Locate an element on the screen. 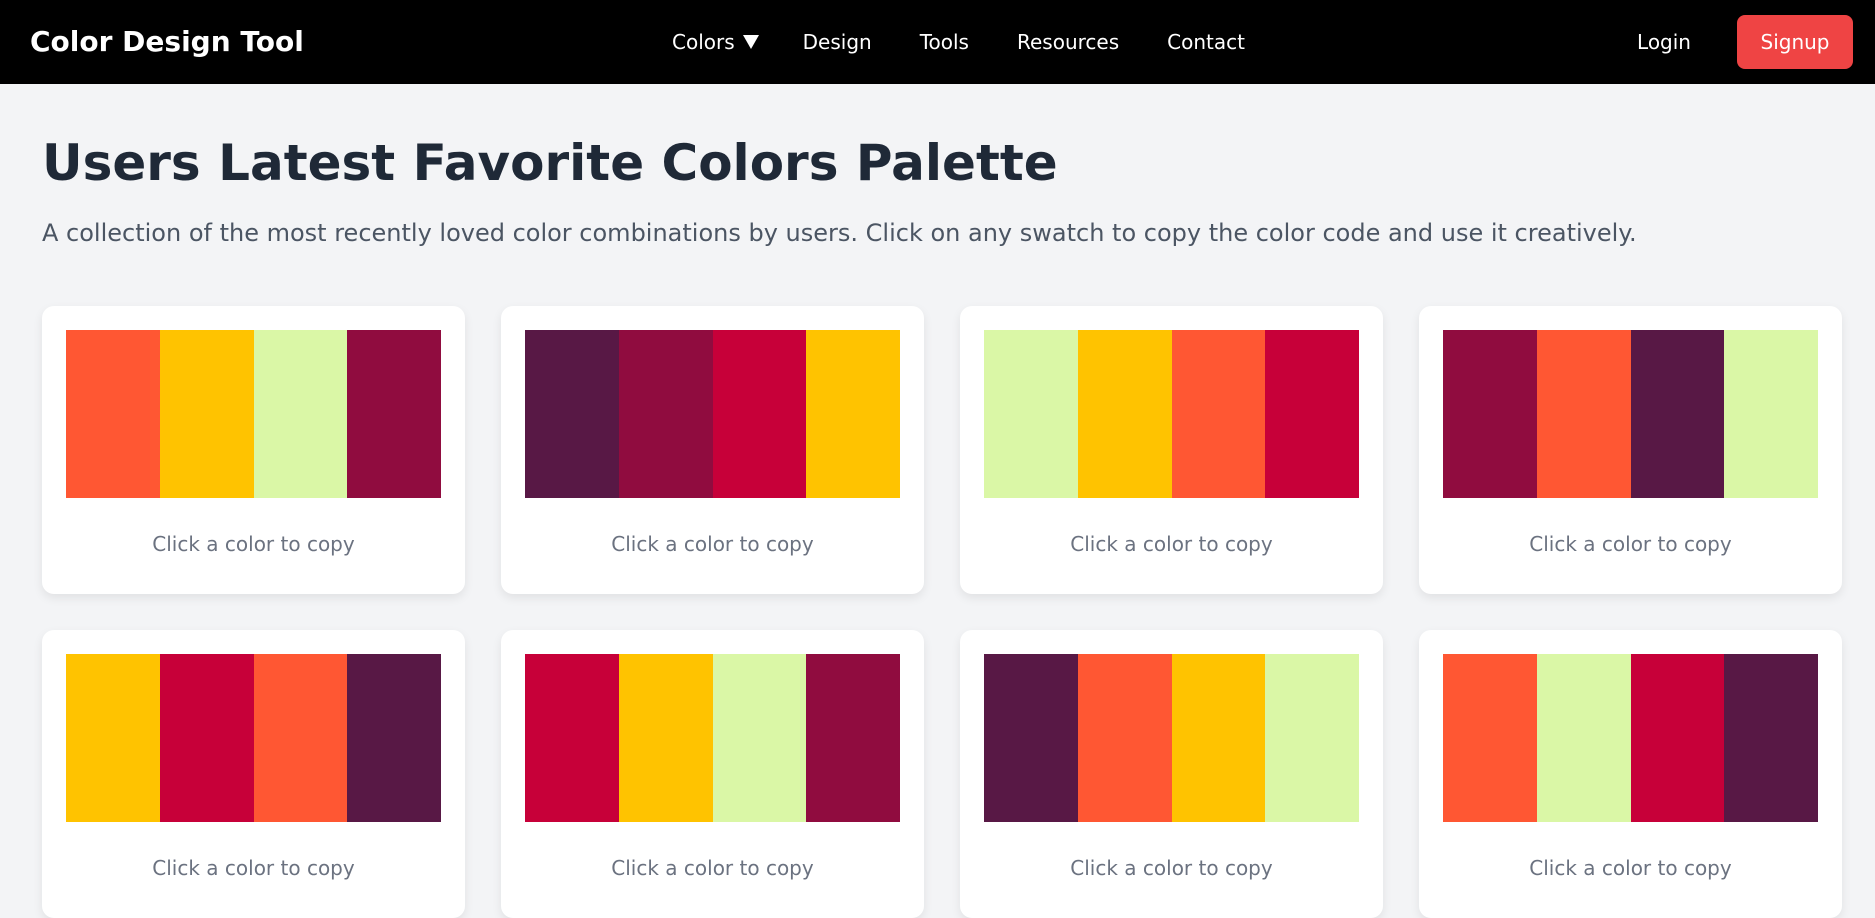 The image size is (1875, 918). page-title: Users Latest Favorite Colors Palette is located at coordinates (550, 163).